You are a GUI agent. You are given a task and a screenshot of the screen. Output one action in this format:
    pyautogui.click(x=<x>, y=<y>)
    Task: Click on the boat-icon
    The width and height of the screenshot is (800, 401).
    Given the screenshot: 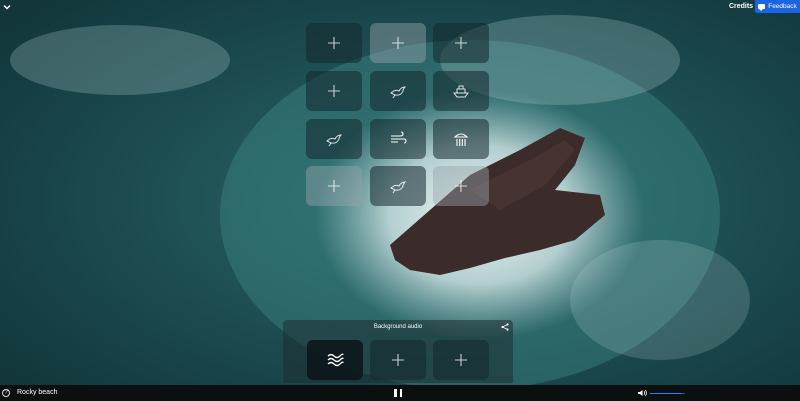 What is the action you would take?
    pyautogui.click(x=461, y=91)
    